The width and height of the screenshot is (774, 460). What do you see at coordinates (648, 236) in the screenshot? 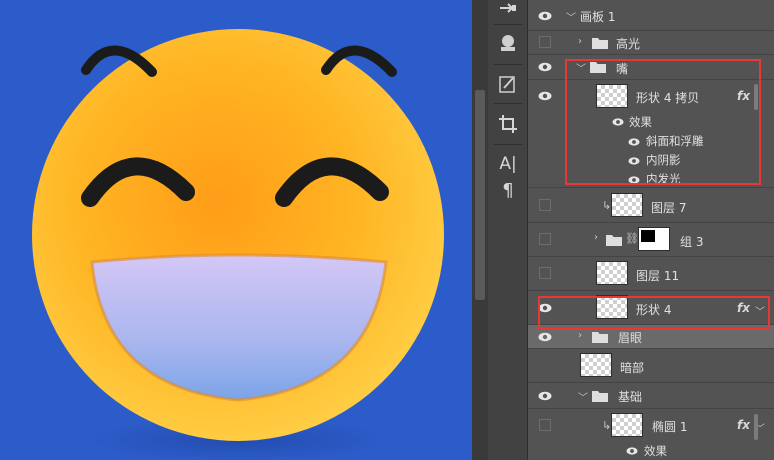
I see `mask-shape` at bounding box center [648, 236].